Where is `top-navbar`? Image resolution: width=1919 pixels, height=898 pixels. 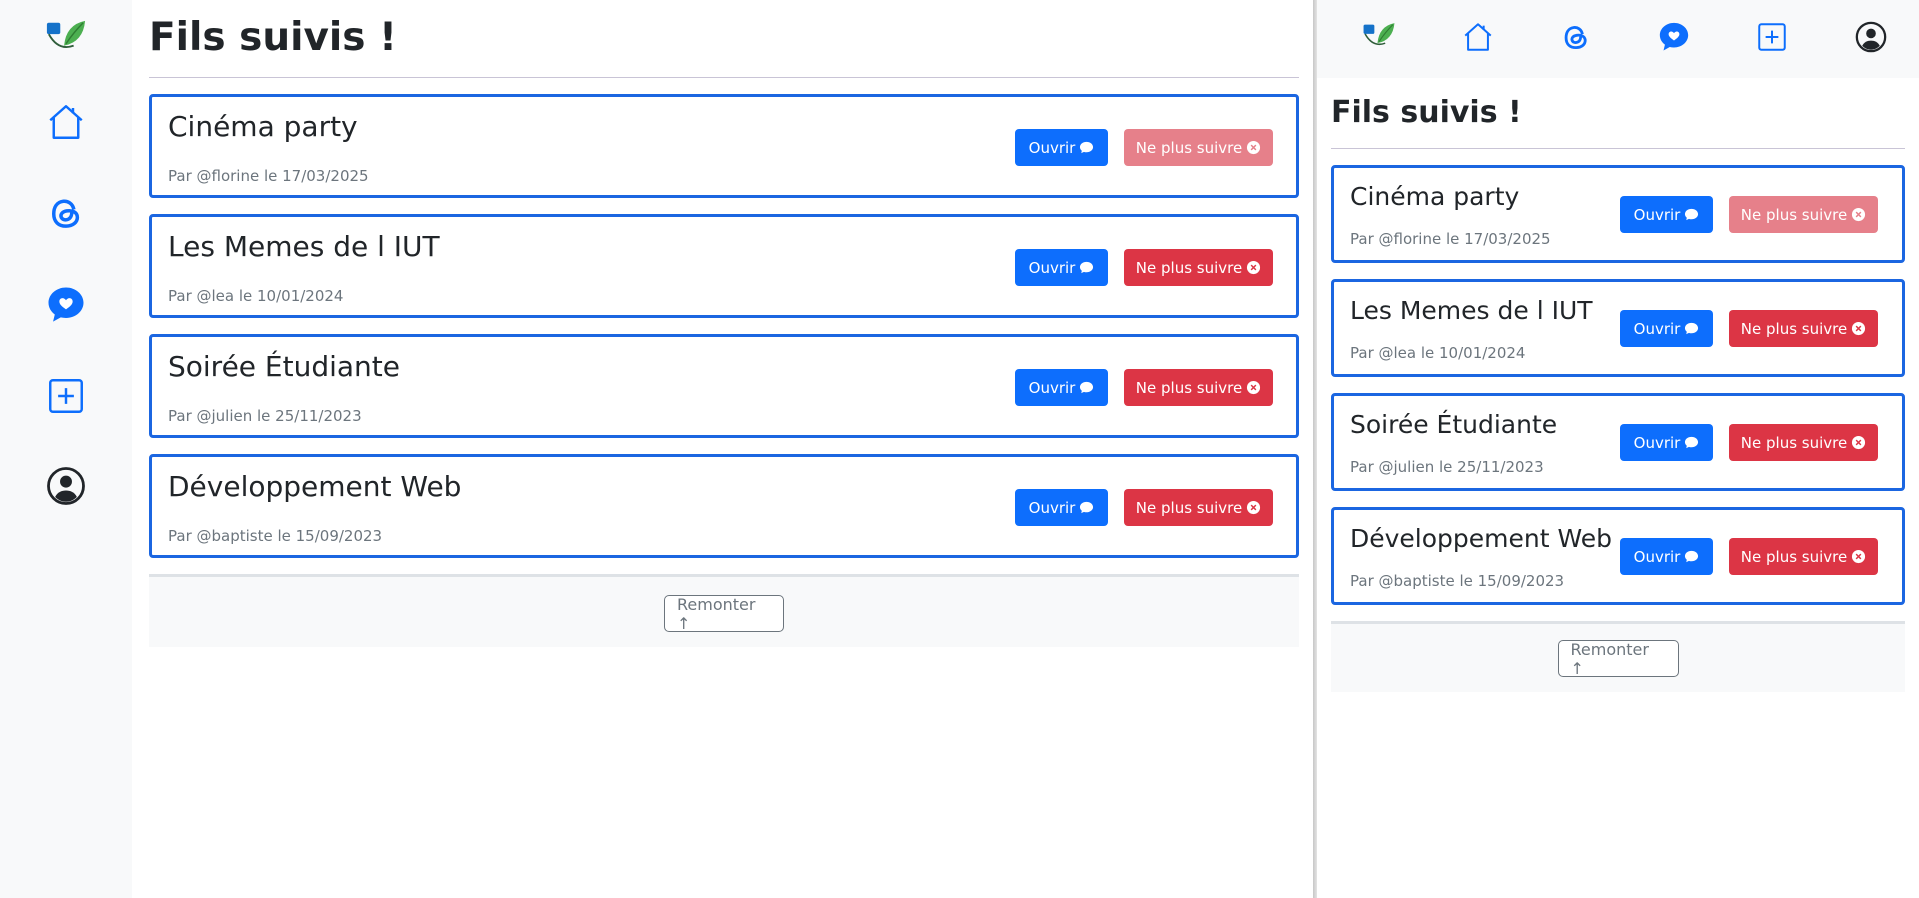 top-navbar is located at coordinates (1618, 39).